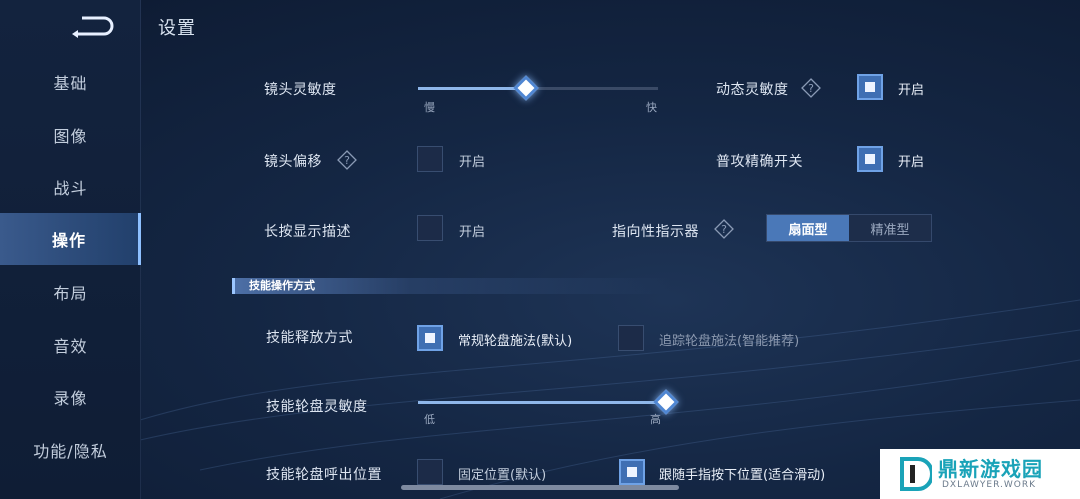  I want to click on dynamic-sensitivity-option: 开启, so click(911, 90).